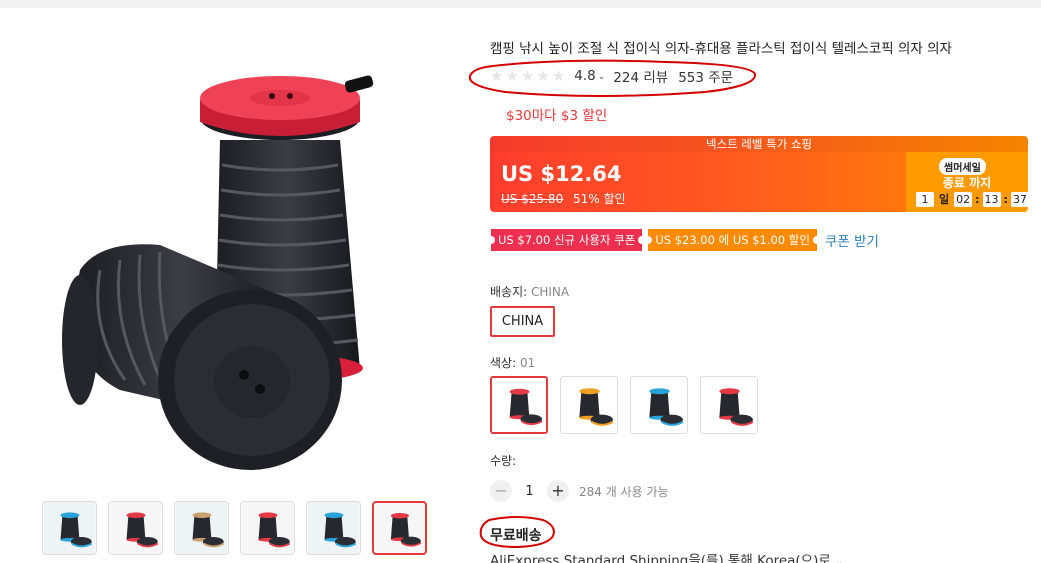 The width and height of the screenshot is (1041, 563). Describe the element at coordinates (529, 491) in the screenshot. I see `quantity-input: 1` at that location.